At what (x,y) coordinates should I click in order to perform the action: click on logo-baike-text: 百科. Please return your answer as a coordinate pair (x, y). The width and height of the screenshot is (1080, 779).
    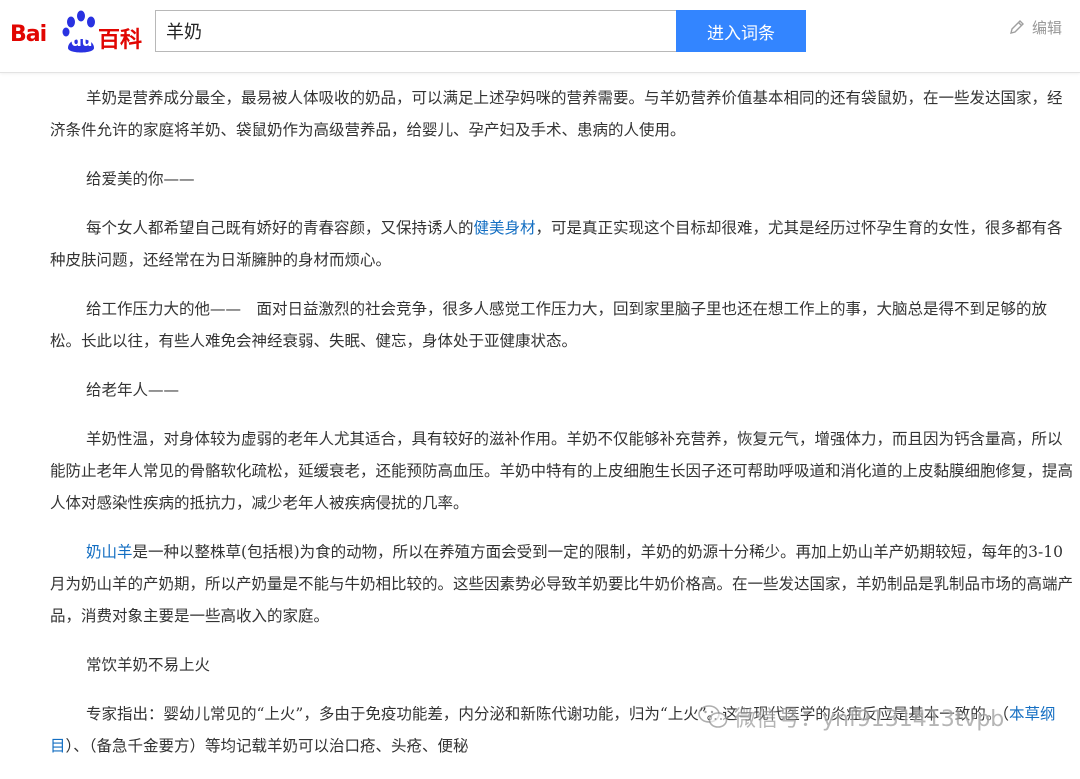
    Looking at the image, I should click on (120, 40).